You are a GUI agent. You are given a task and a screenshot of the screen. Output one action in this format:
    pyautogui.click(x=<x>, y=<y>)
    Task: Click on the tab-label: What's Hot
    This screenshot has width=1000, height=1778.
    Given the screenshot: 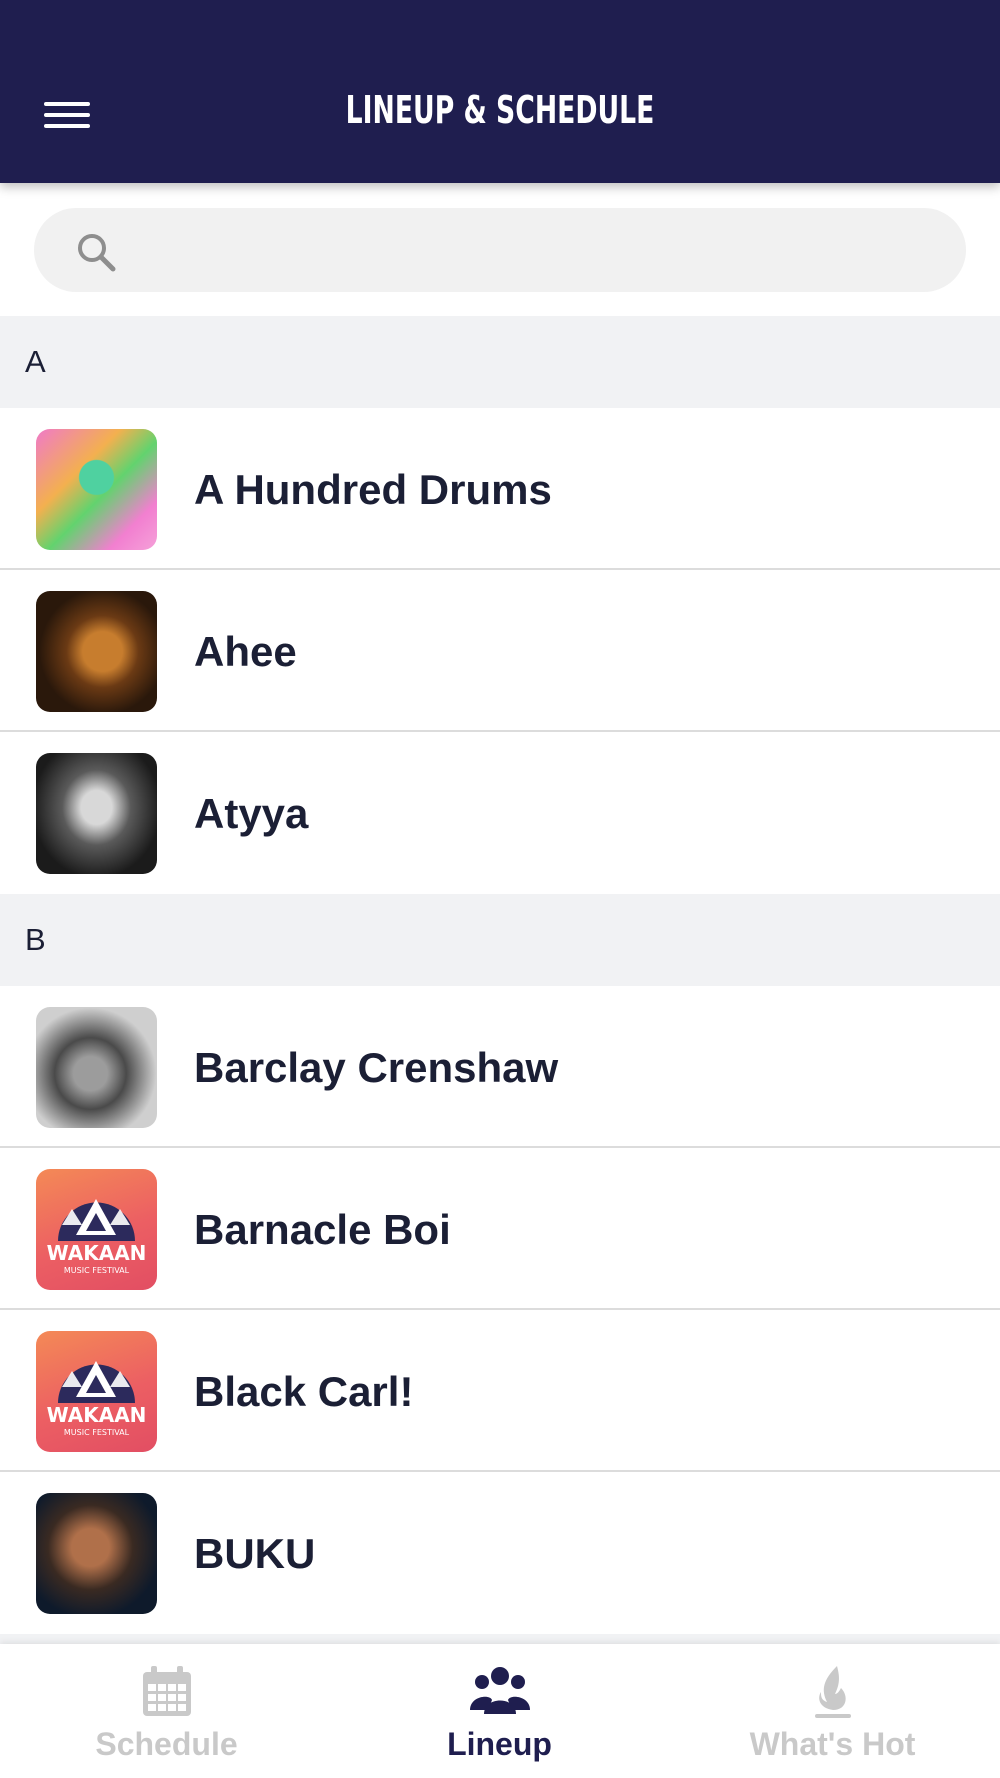 What is the action you would take?
    pyautogui.click(x=832, y=1744)
    